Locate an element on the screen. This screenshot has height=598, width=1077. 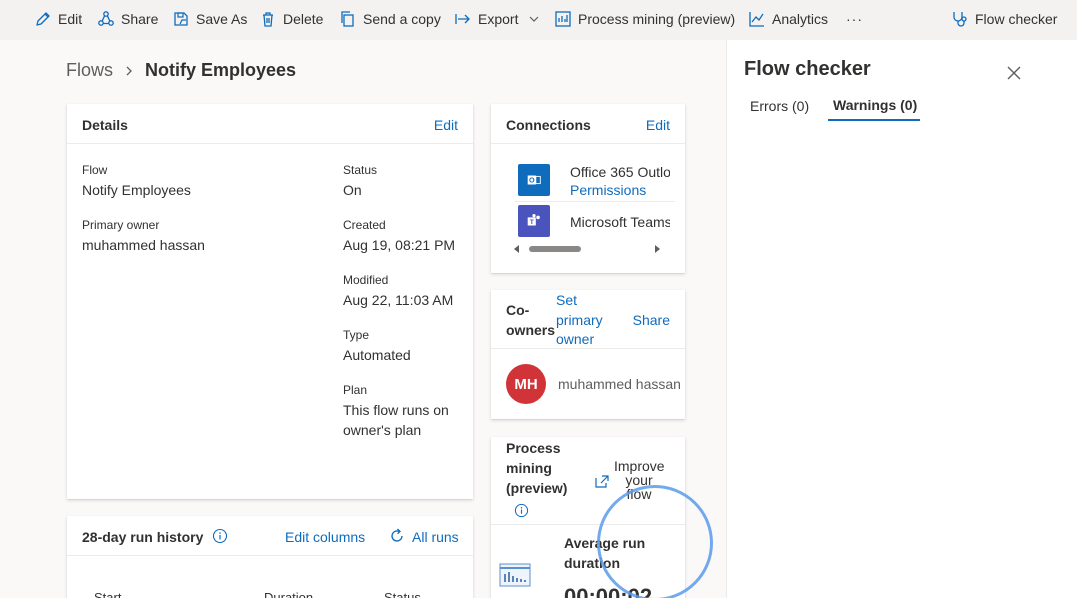
coowners-title-line1: Co- is located at coordinates (518, 310).